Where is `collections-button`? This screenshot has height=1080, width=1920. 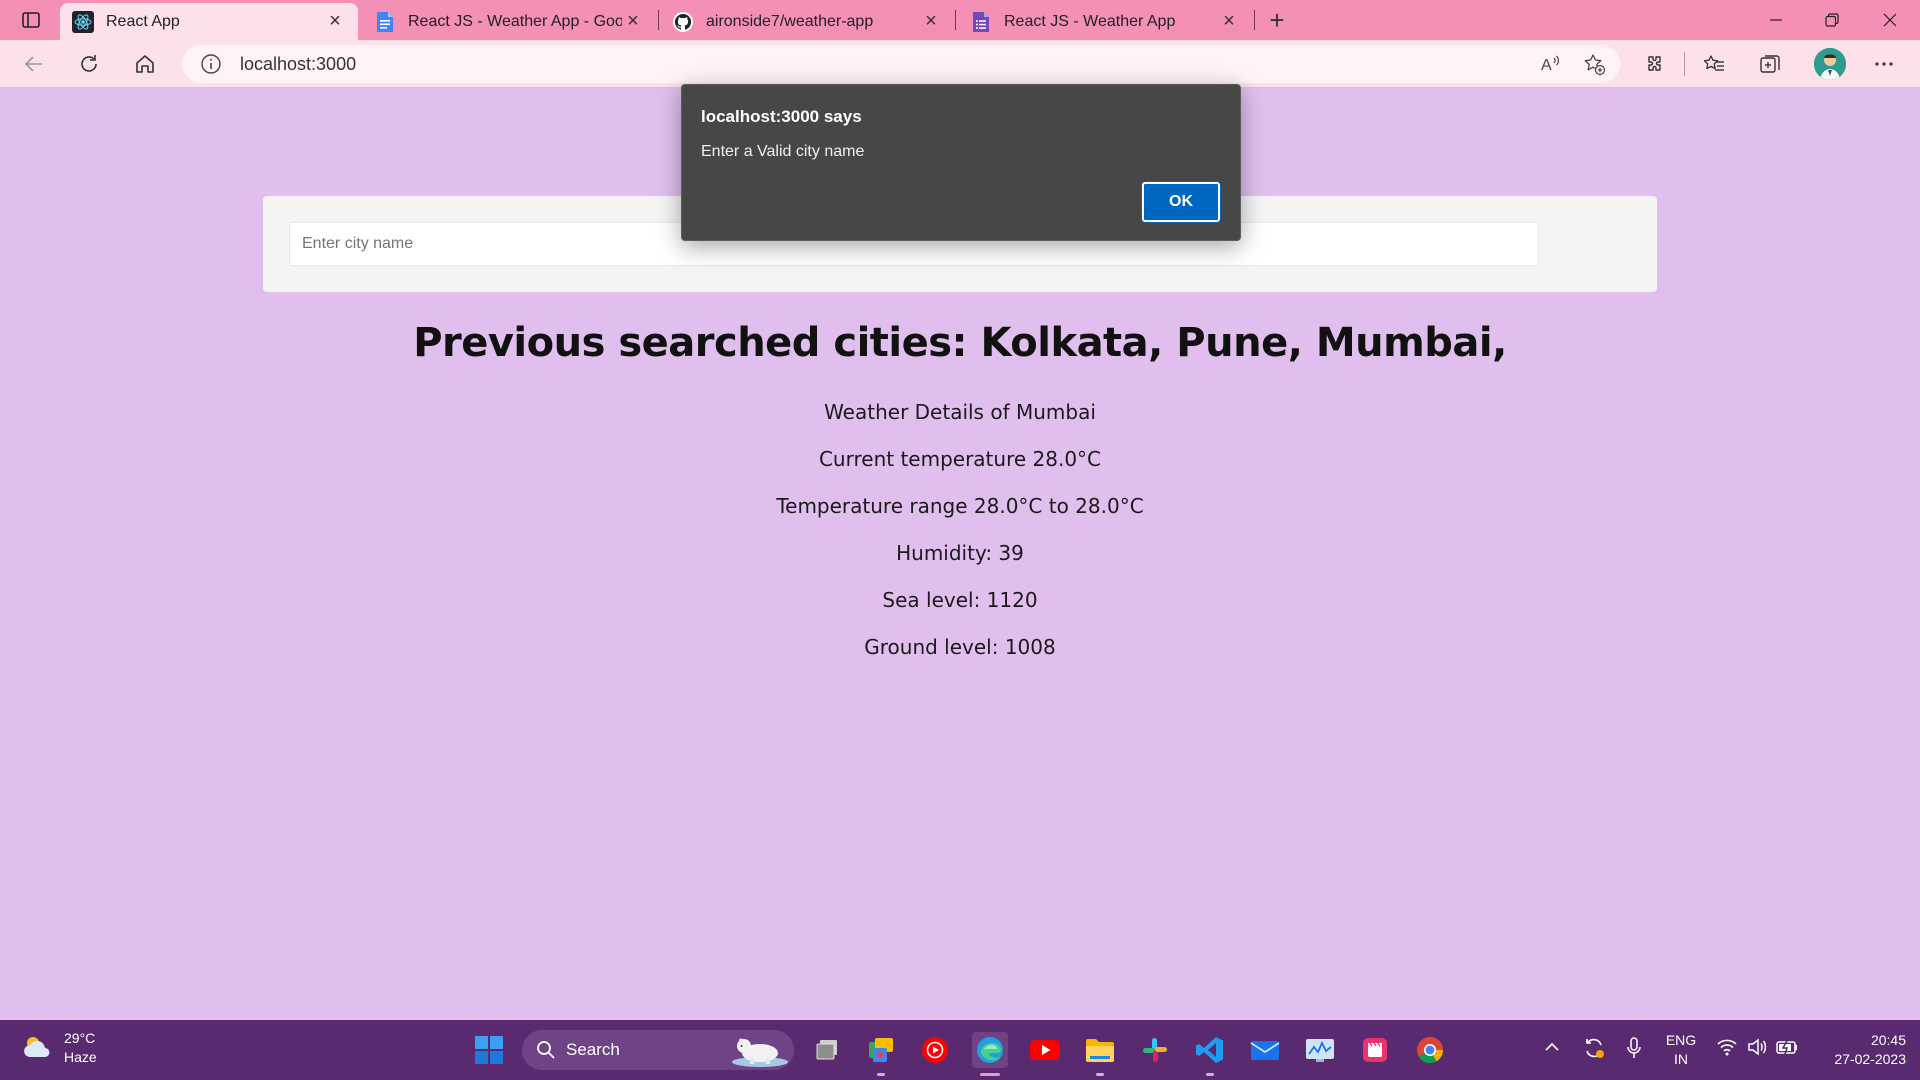
collections-button is located at coordinates (1770, 64).